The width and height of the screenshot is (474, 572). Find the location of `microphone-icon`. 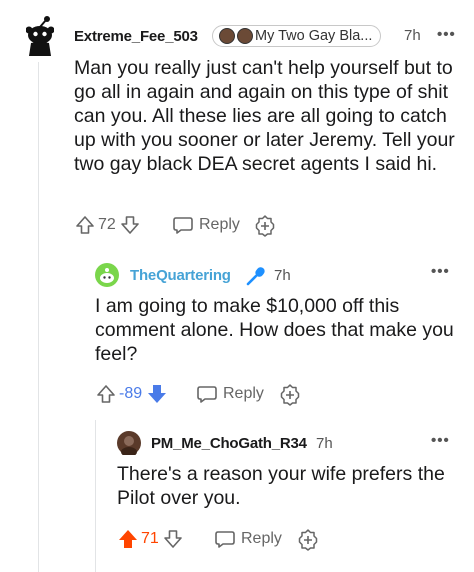

microphone-icon is located at coordinates (256, 276).